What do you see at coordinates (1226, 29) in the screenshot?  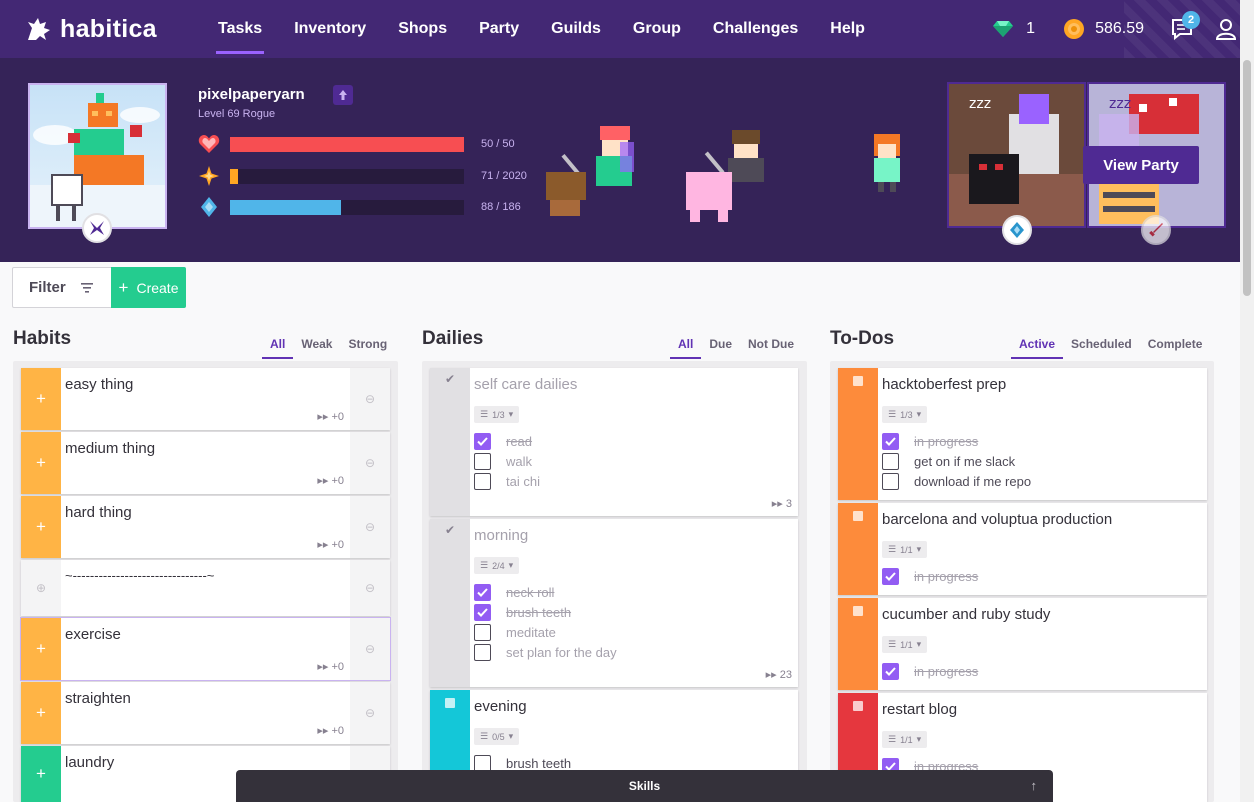 I see `user-menu-button` at bounding box center [1226, 29].